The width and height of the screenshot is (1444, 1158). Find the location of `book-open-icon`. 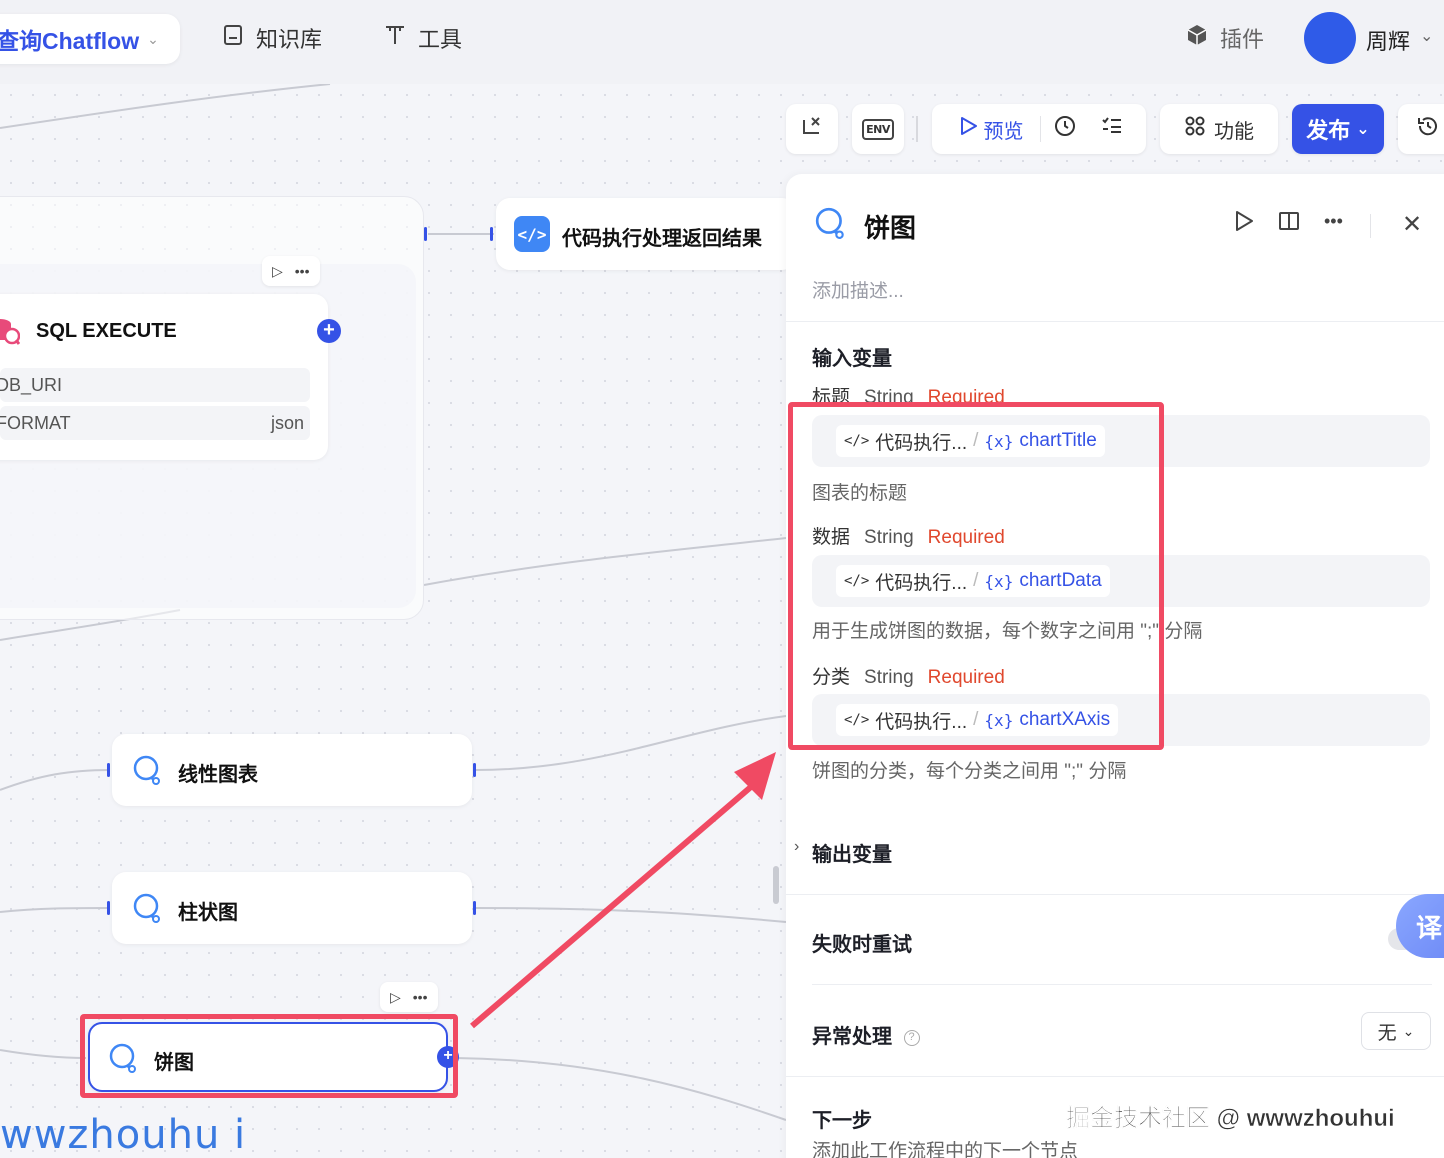

book-open-icon is located at coordinates (1289, 224).